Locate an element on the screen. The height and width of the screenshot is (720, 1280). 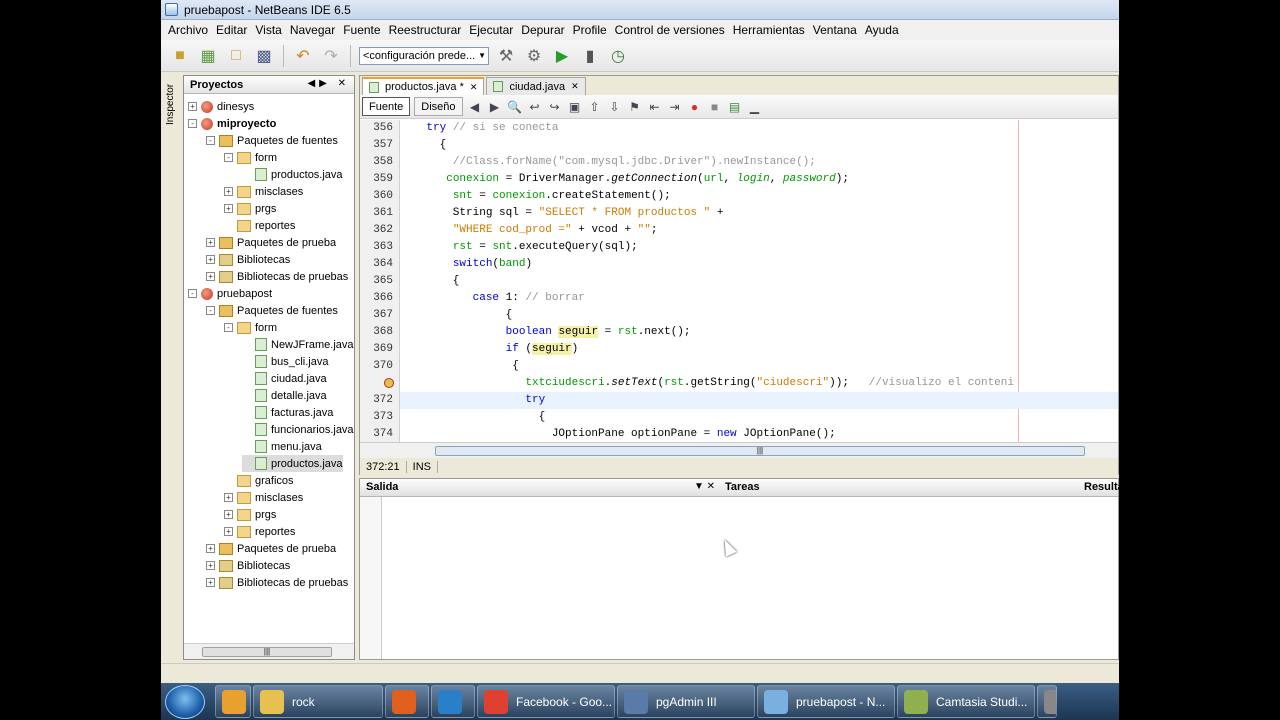
tree-node: detalle.java is located at coordinates (284, 395).